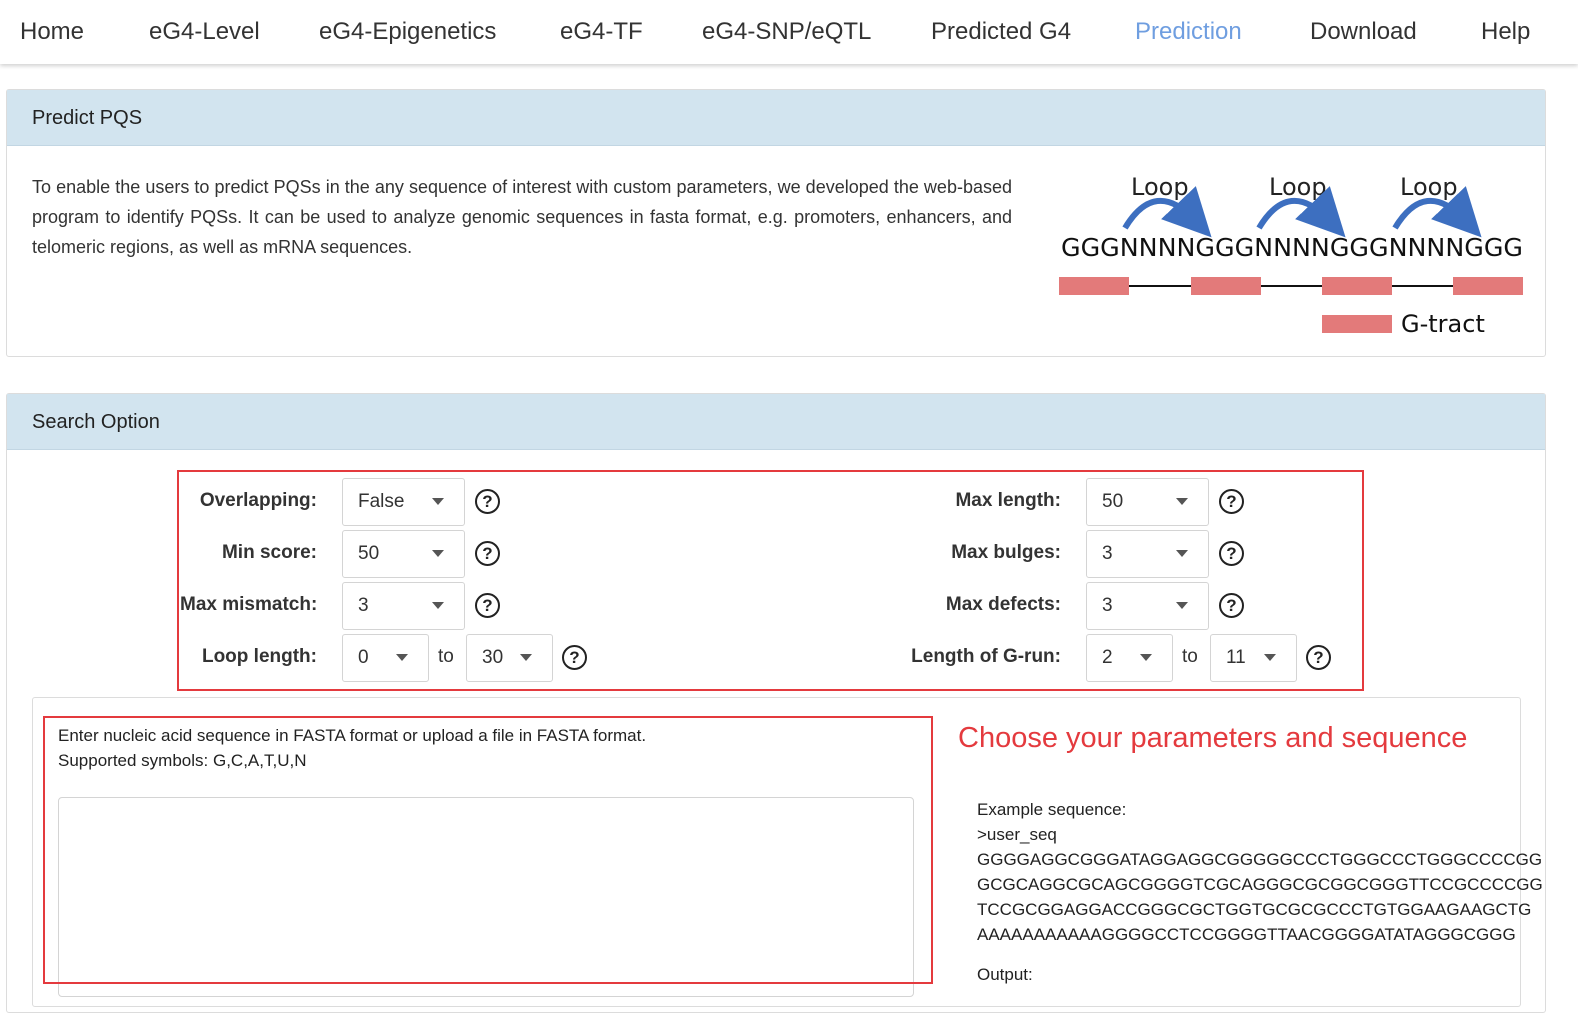 This screenshot has height=1013, width=1578. I want to click on min-score-value: 50, so click(369, 553).